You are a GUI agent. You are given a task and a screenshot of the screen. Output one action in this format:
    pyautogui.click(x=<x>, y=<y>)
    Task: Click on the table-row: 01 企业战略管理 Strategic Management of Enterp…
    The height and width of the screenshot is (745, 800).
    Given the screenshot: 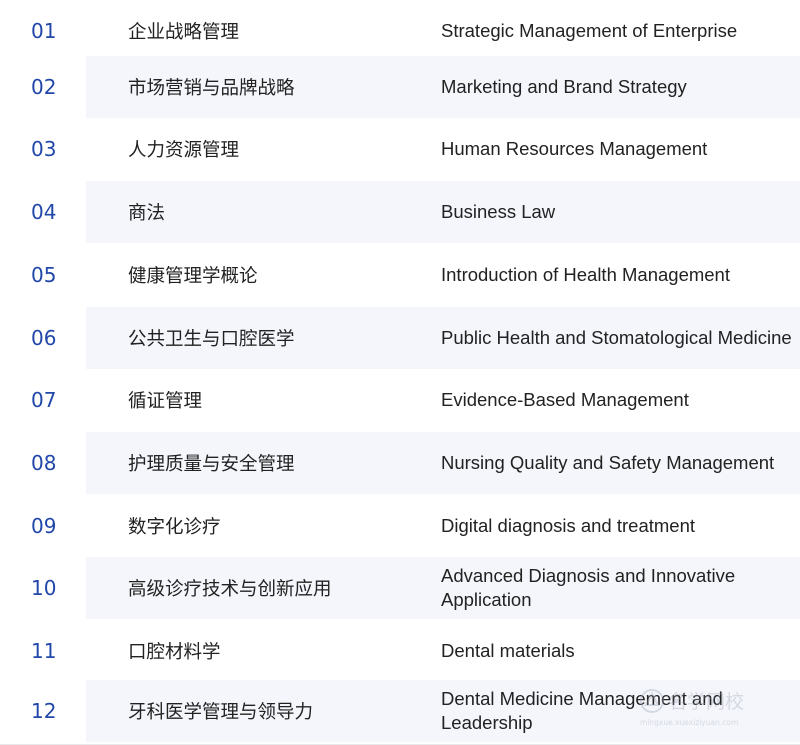 What is the action you would take?
    pyautogui.click(x=400, y=31)
    